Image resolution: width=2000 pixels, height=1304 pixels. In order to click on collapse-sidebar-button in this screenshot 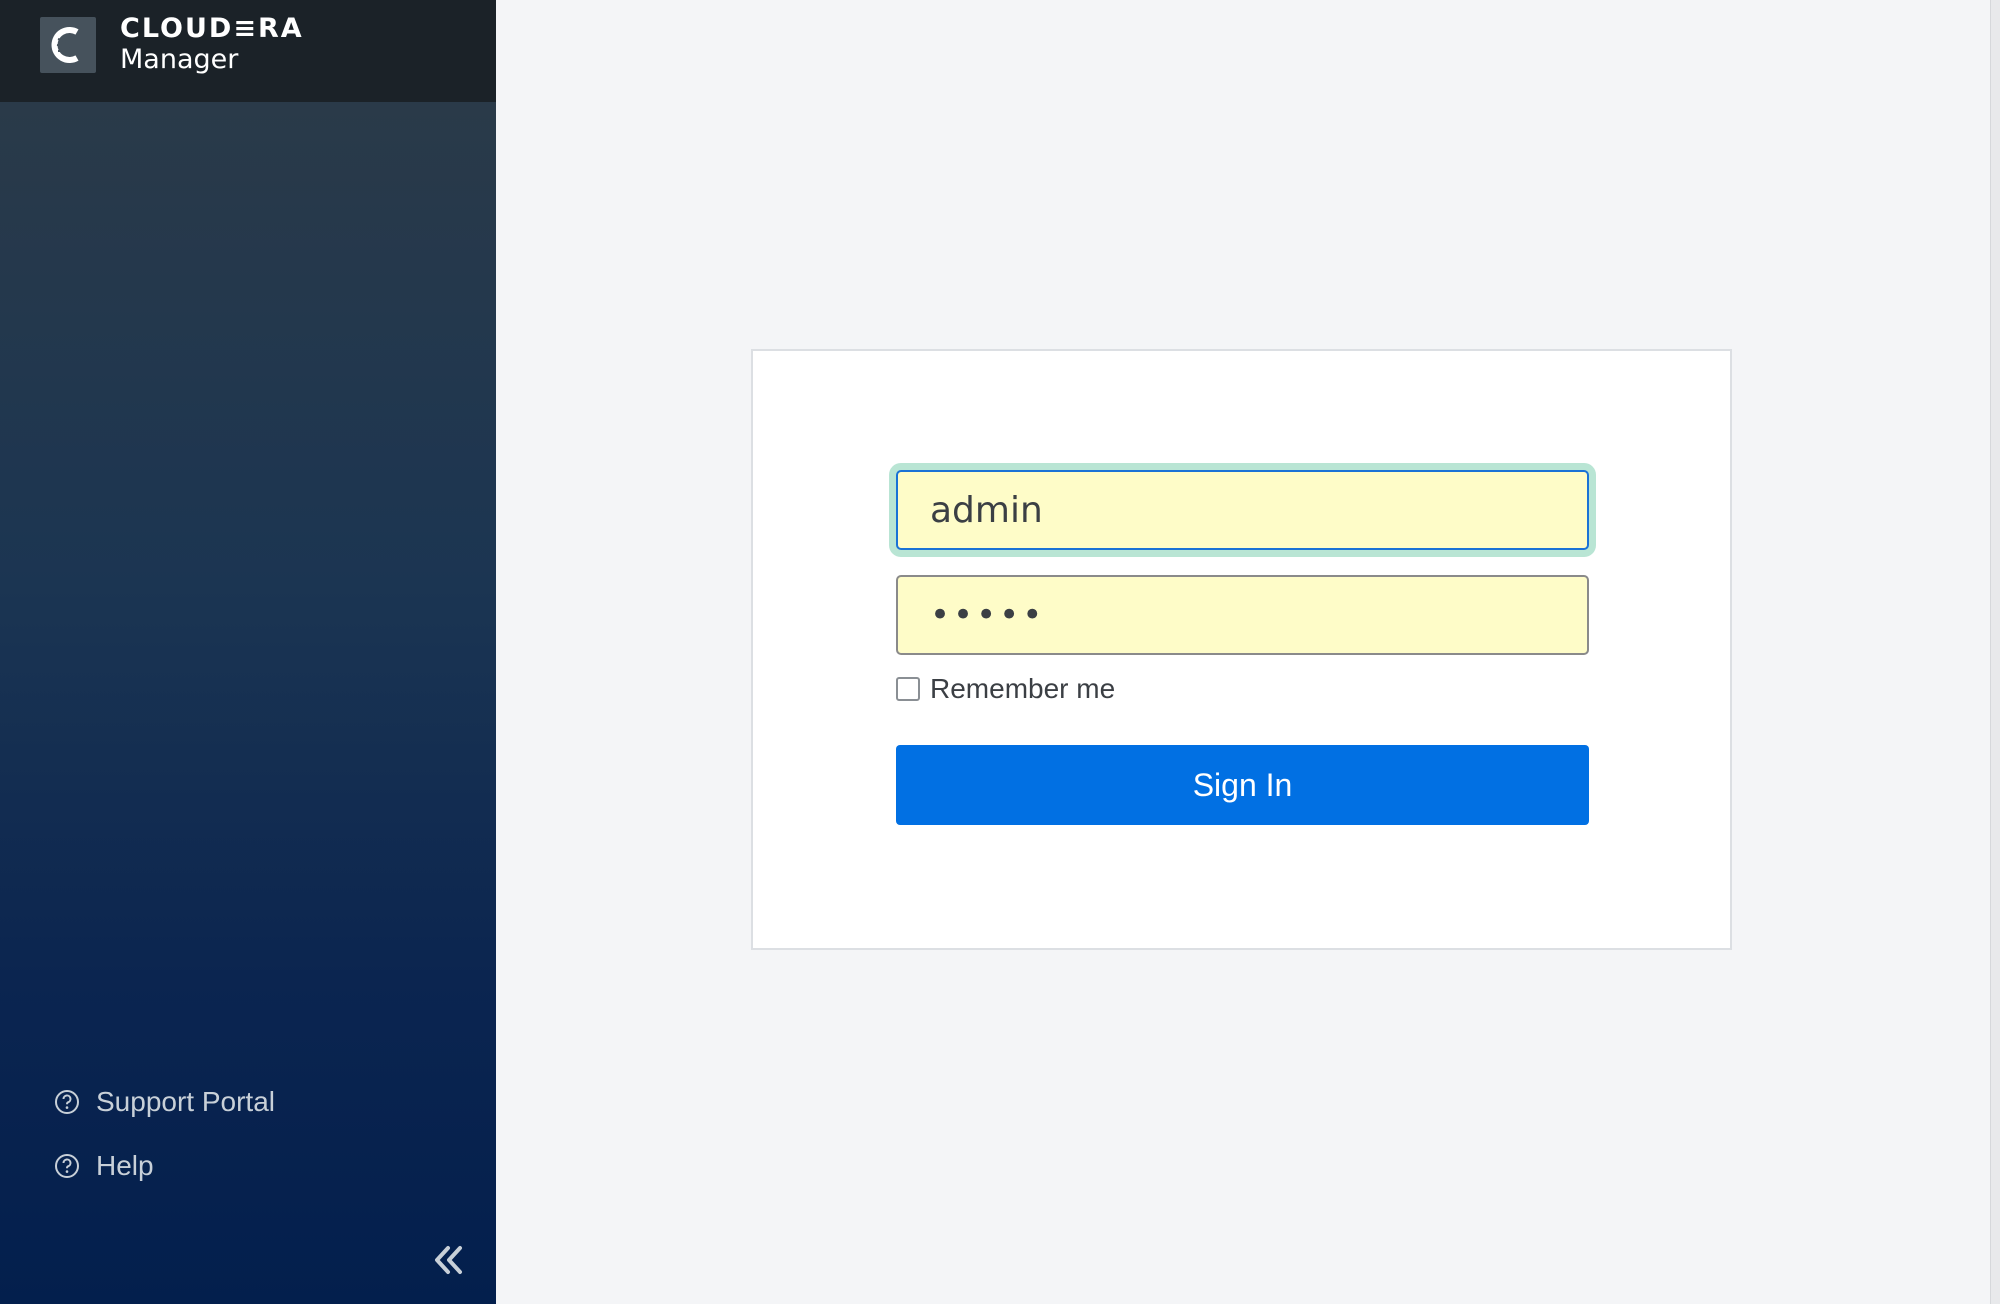, I will do `click(448, 1260)`.